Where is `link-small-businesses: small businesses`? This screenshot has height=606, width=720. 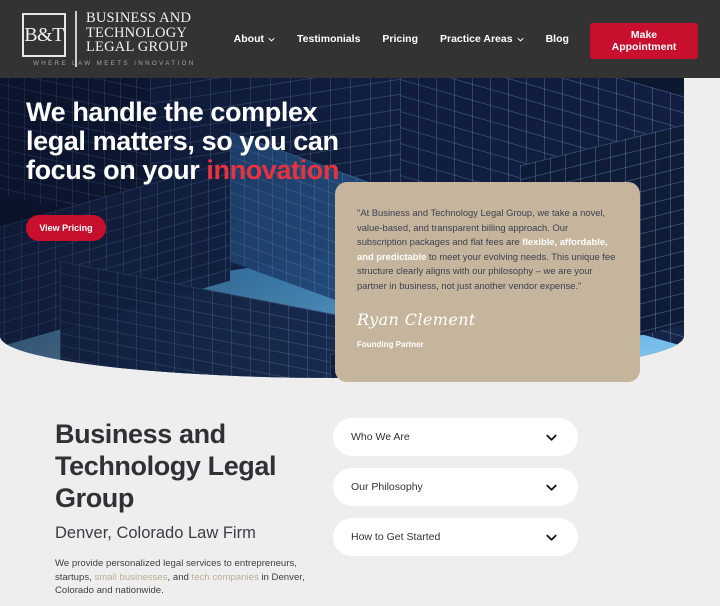
link-small-businesses: small businesses is located at coordinates (130, 577).